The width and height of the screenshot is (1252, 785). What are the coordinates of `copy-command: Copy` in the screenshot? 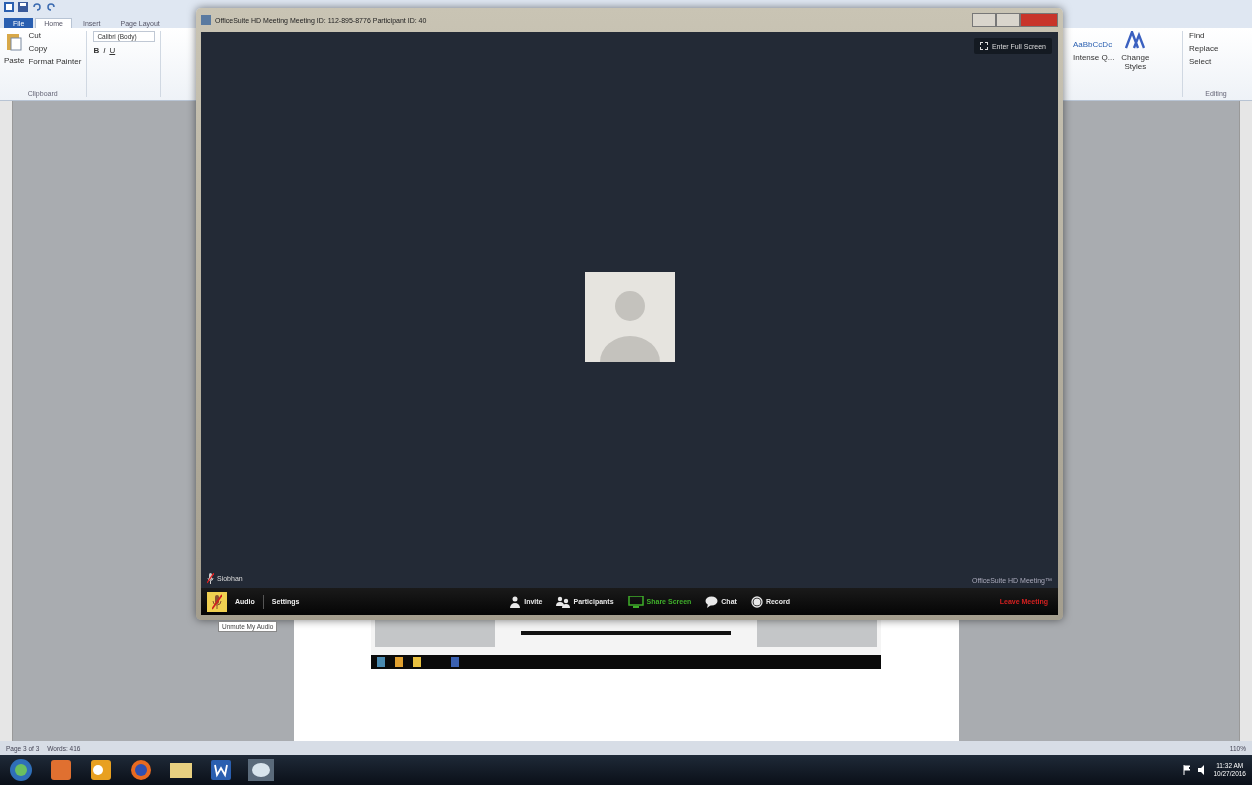 It's located at (55, 48).